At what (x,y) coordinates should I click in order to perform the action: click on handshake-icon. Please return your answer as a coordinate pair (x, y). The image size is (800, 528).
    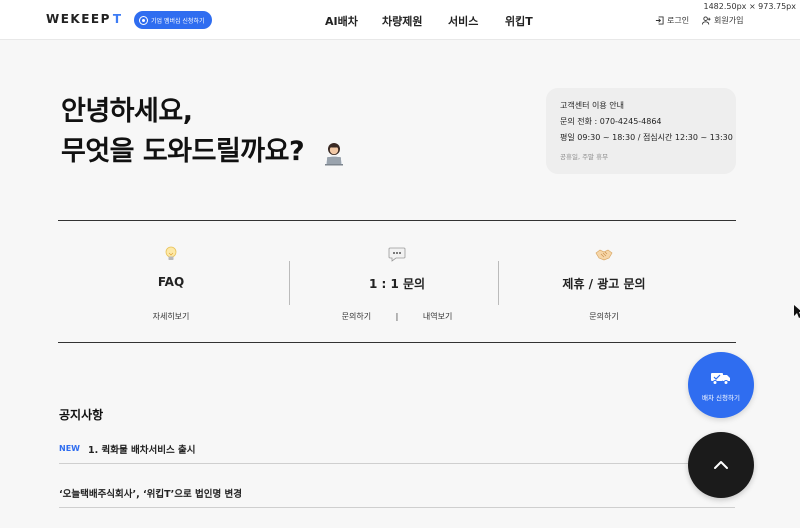
    Looking at the image, I should click on (604, 255).